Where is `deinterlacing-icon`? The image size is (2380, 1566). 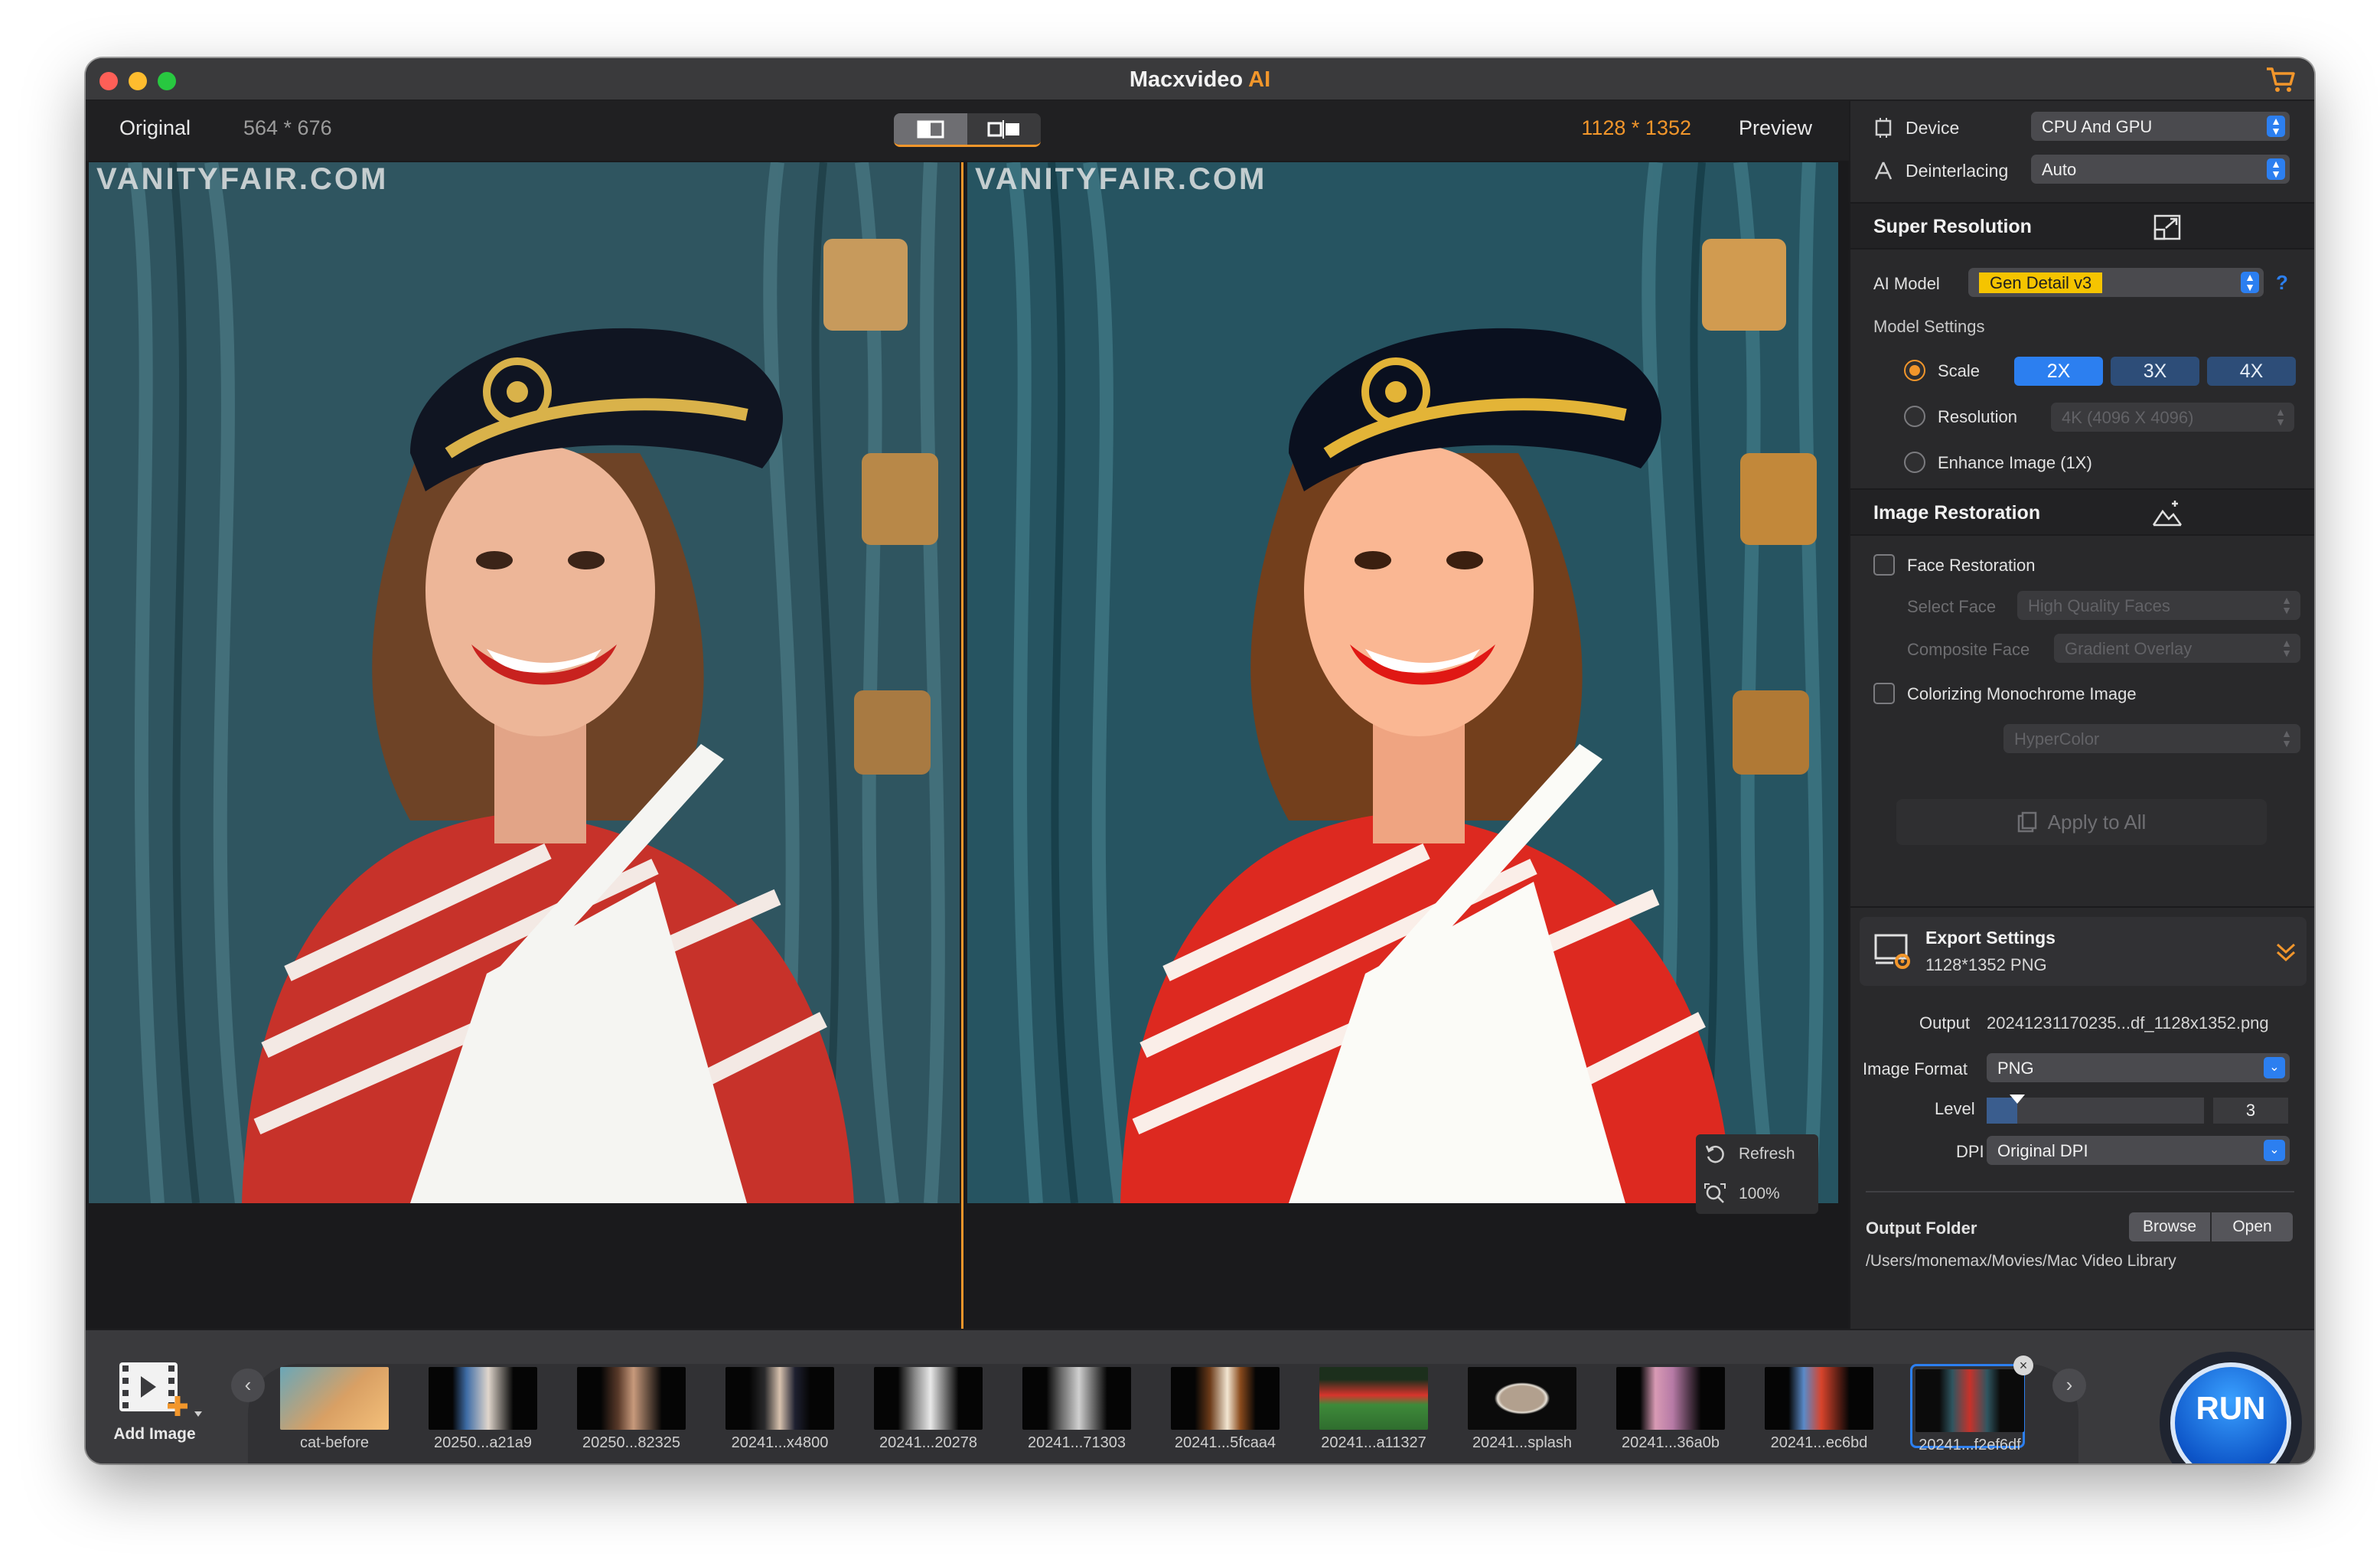
deinterlacing-icon is located at coordinates (1884, 170).